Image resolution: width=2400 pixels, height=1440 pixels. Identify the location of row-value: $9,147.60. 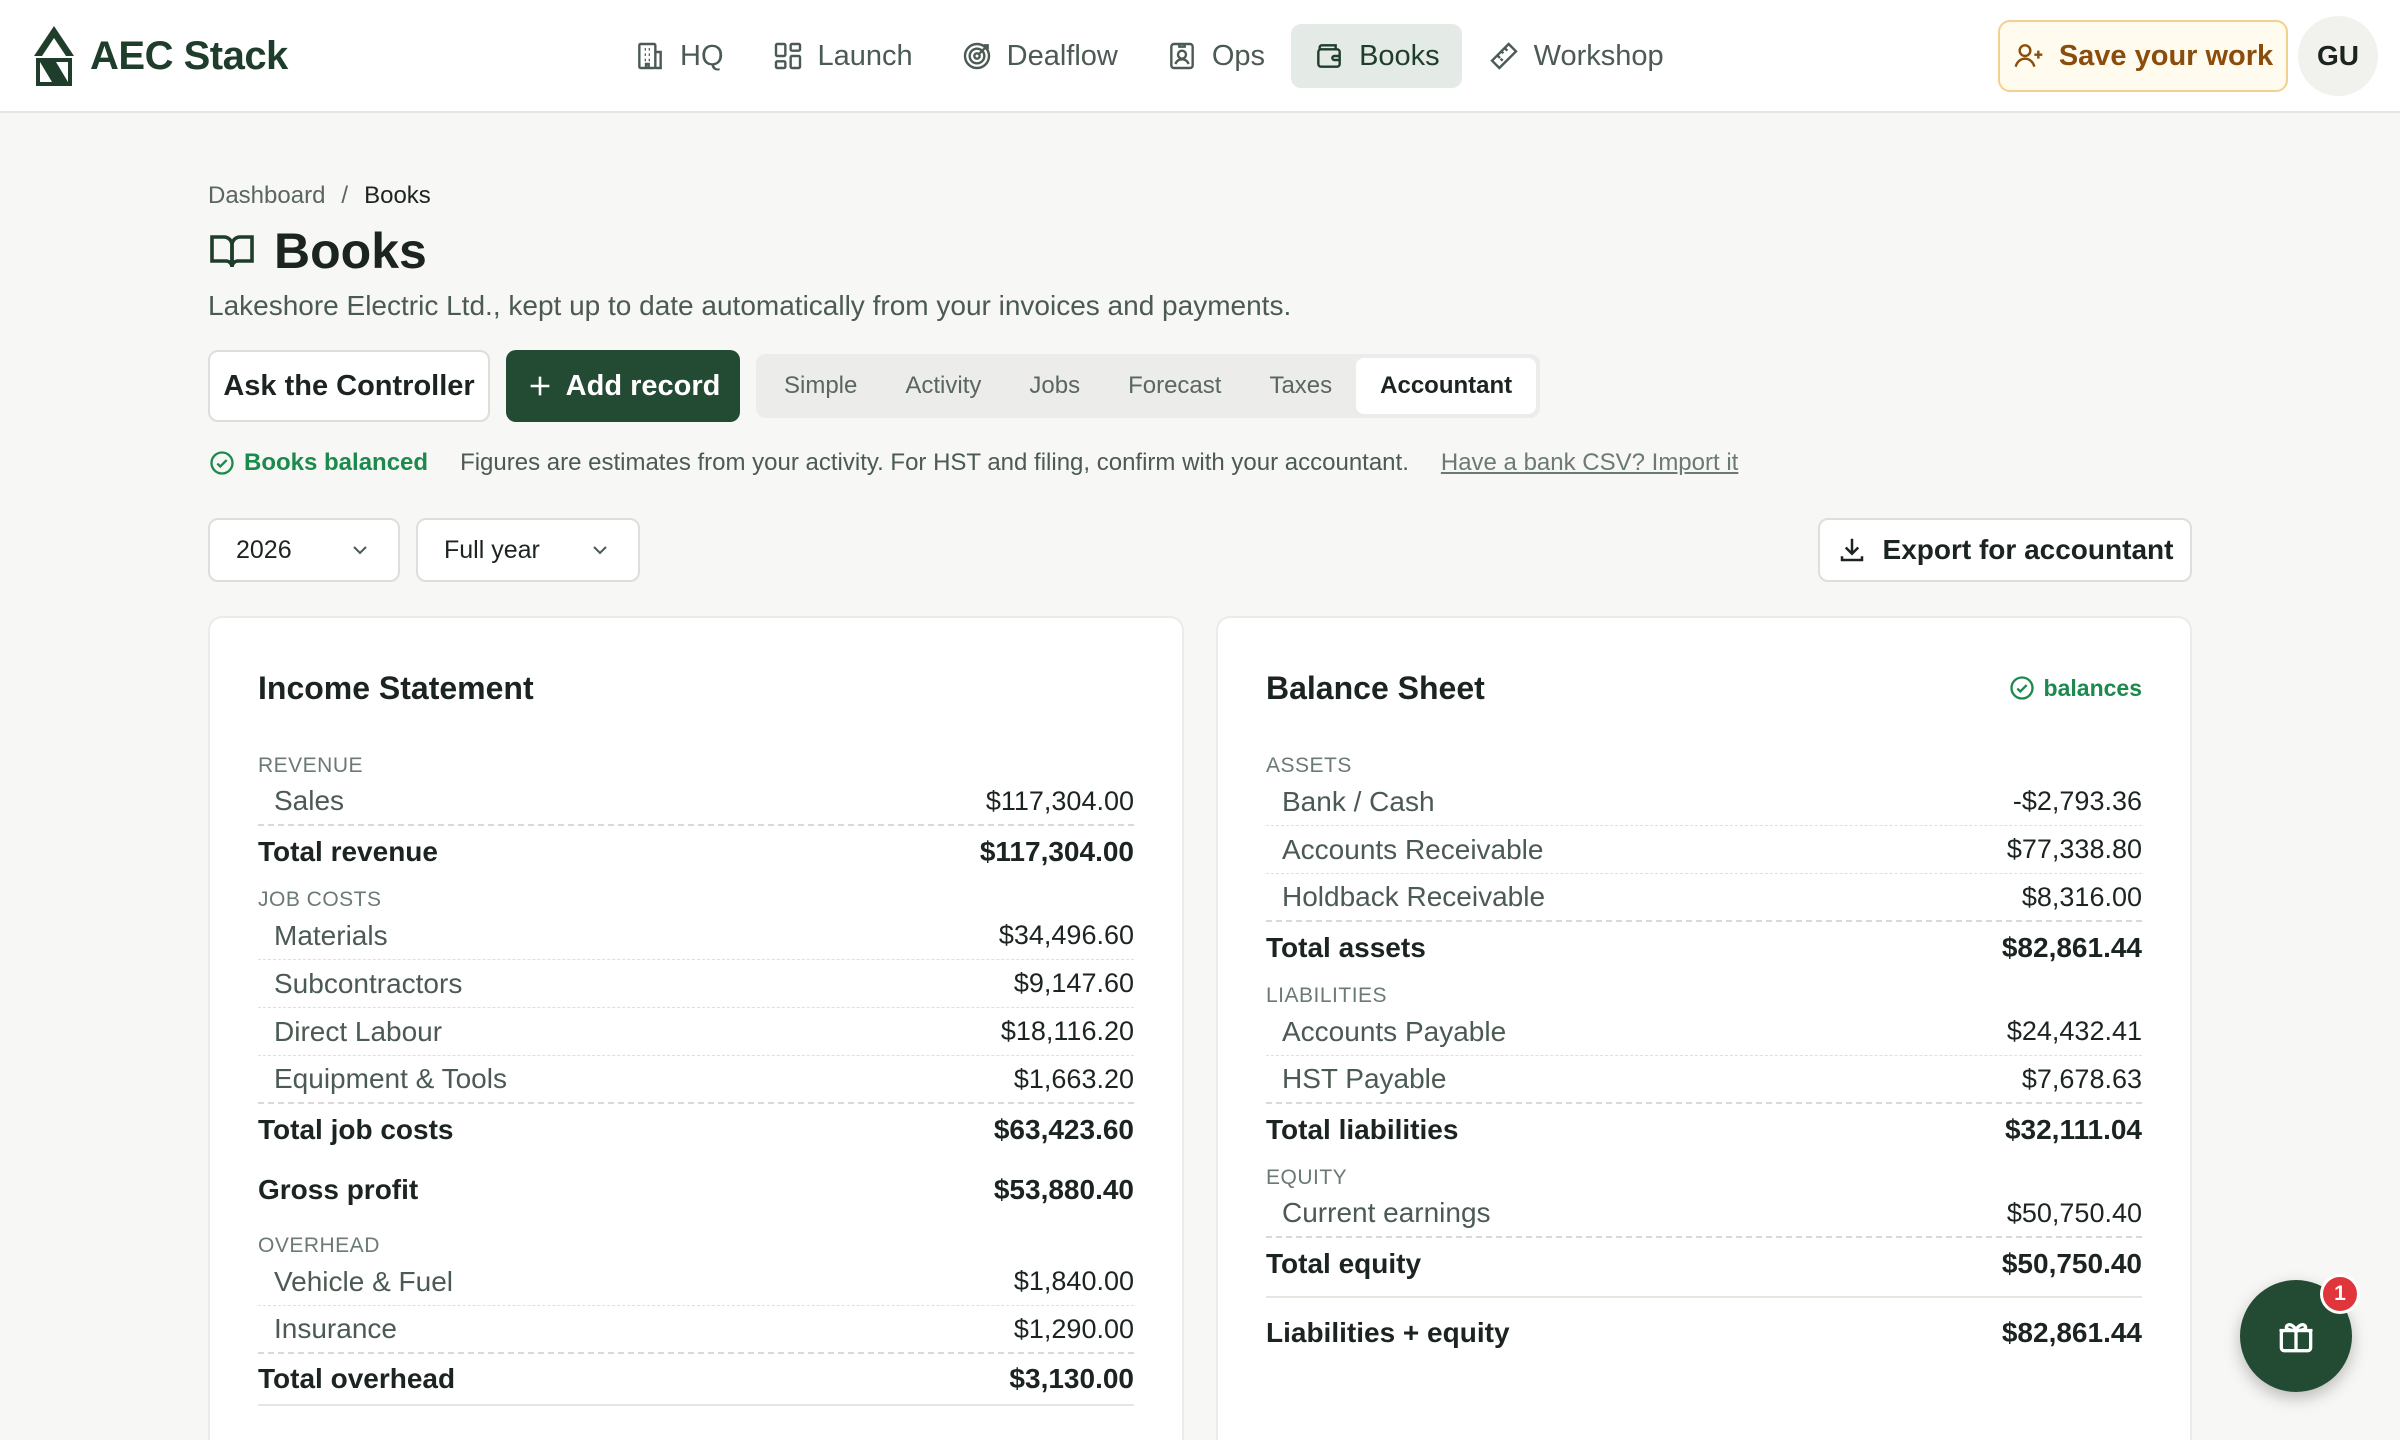
(1073, 983).